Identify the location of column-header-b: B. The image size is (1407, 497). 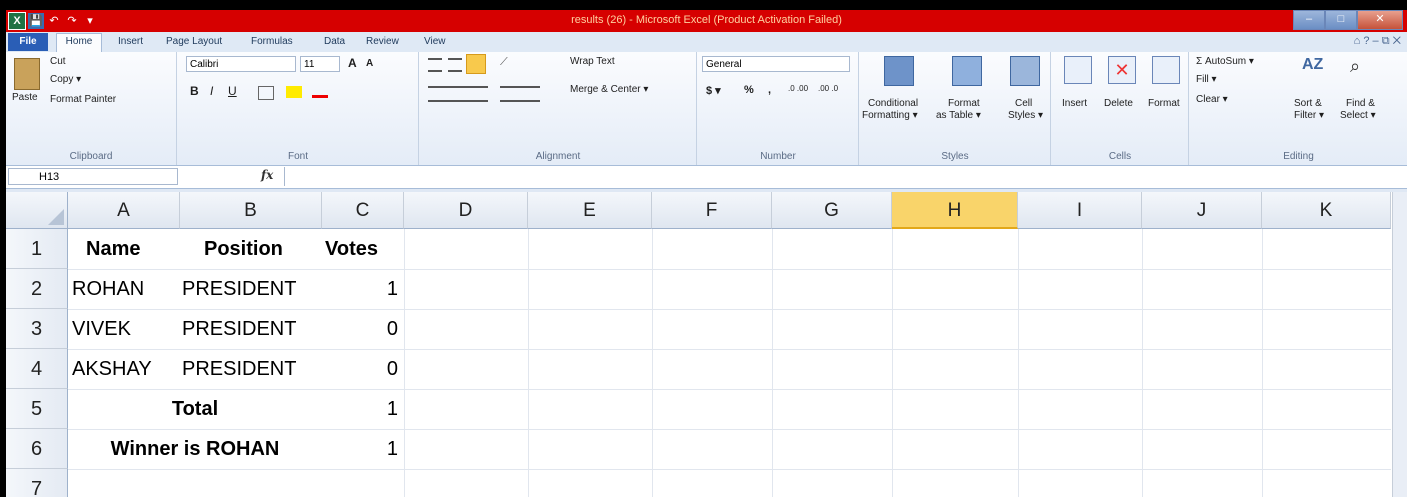
(251, 210).